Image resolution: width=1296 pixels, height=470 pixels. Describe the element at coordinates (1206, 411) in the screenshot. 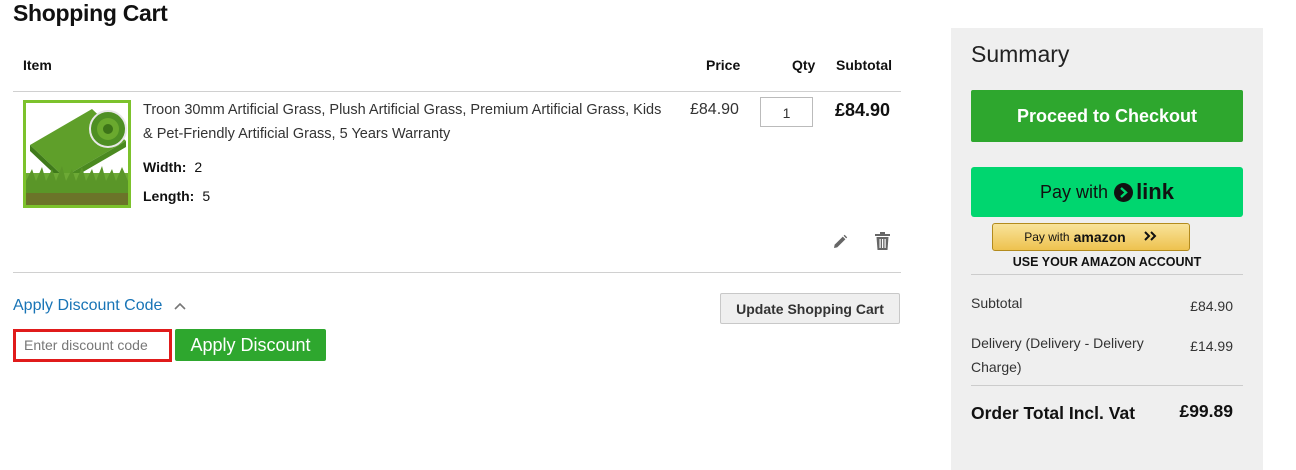

I see `order-total-value: £99.89` at that location.